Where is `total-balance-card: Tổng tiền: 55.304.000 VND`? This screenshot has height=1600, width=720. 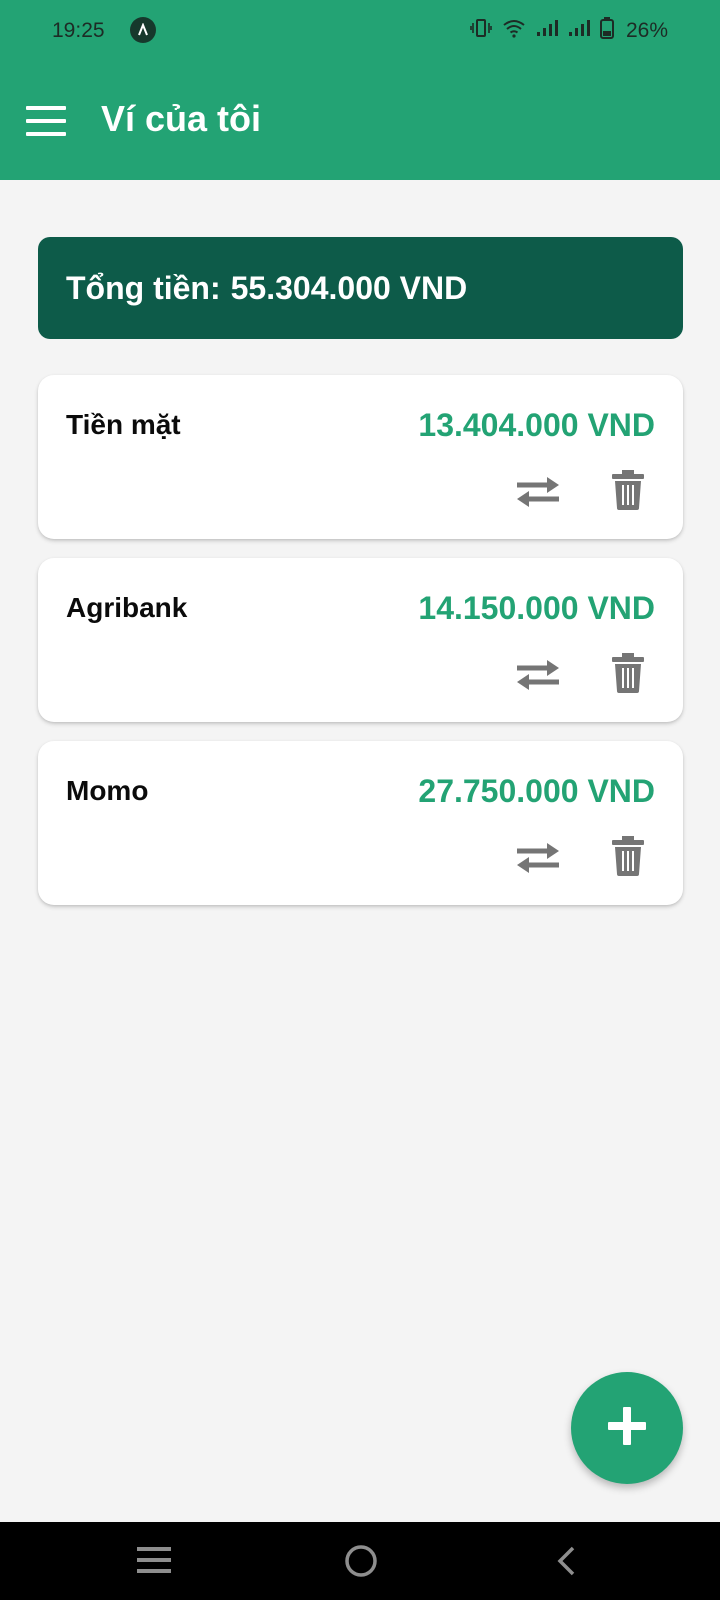
total-balance-card: Tổng tiền: 55.304.000 VND is located at coordinates (360, 288).